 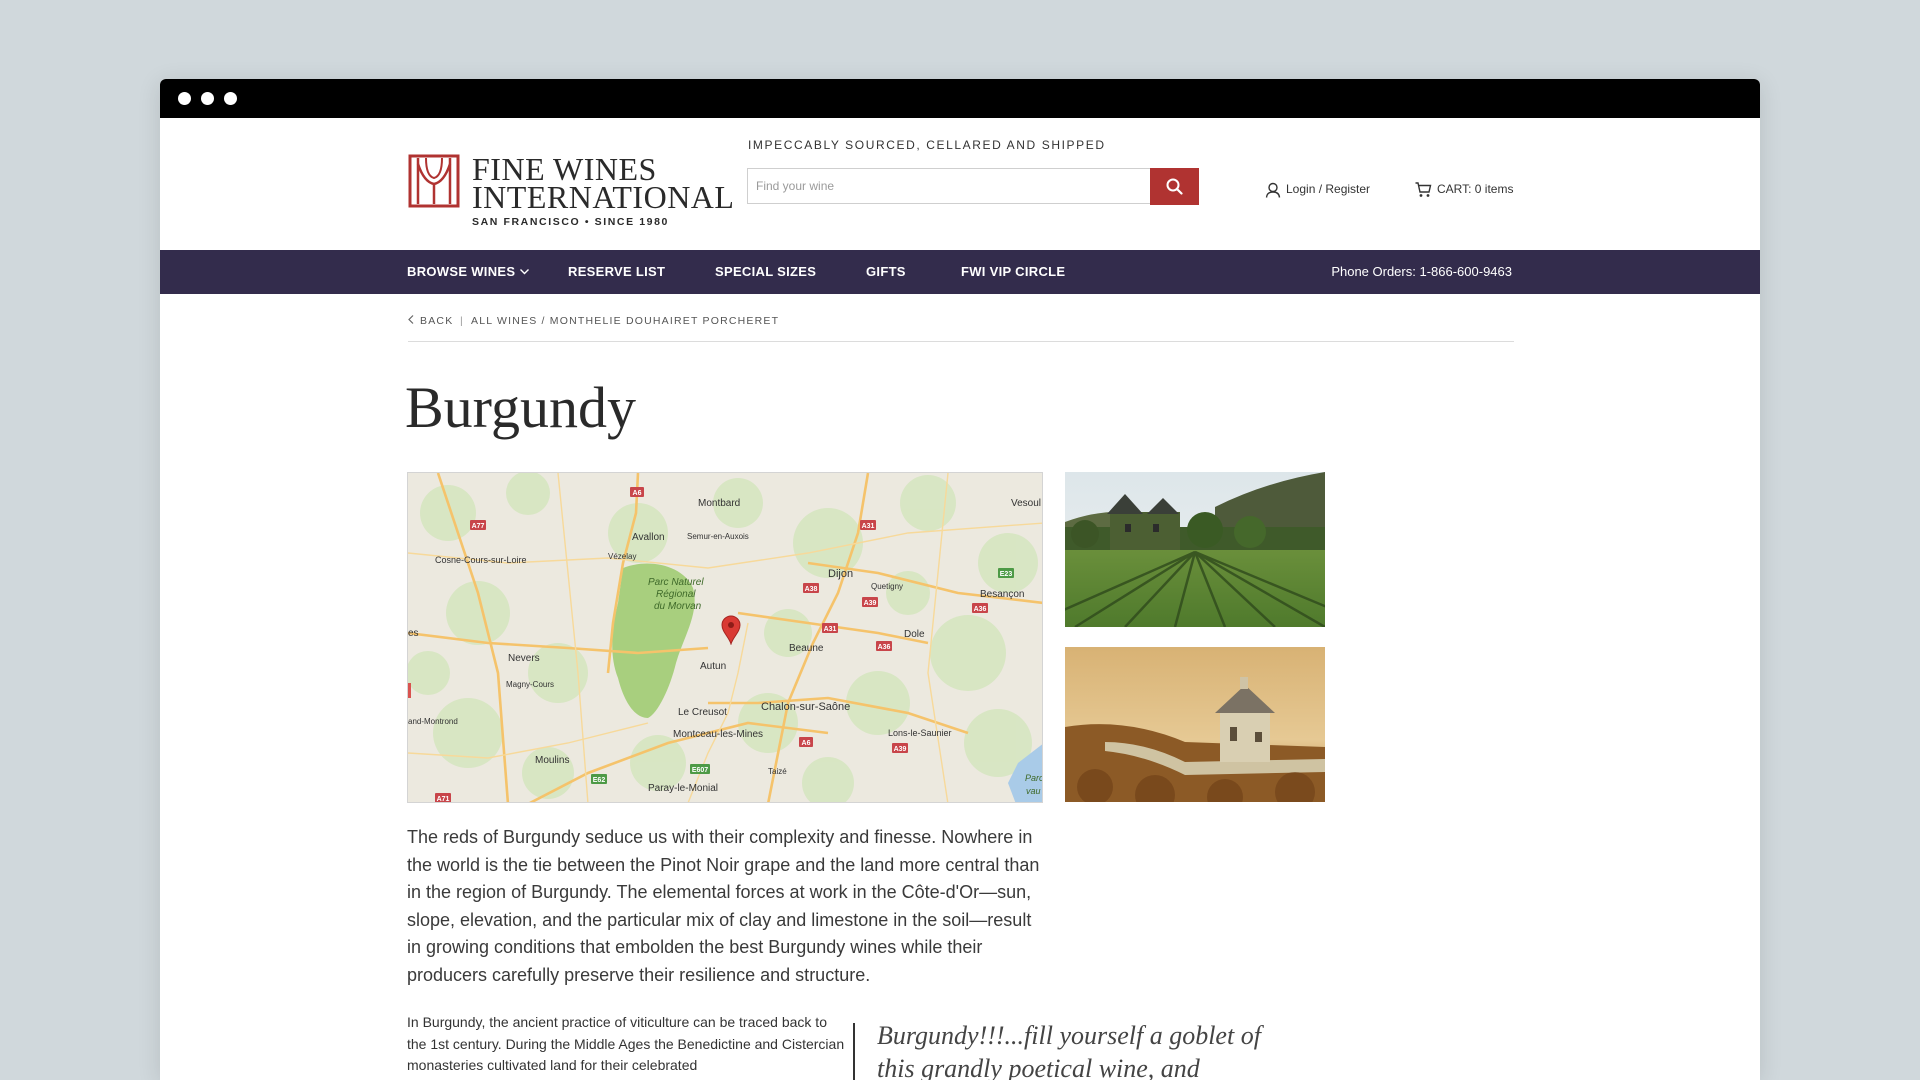 What do you see at coordinates (676, 582) in the screenshot?
I see `svg-text: Parc Naturel` at bounding box center [676, 582].